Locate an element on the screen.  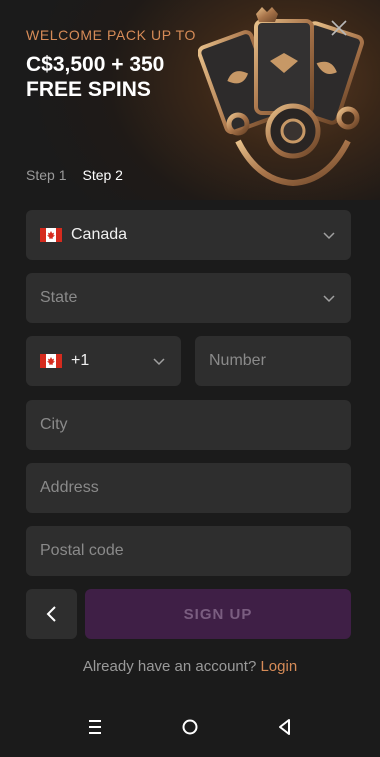
address-placeholder: Address is located at coordinates (69, 487).